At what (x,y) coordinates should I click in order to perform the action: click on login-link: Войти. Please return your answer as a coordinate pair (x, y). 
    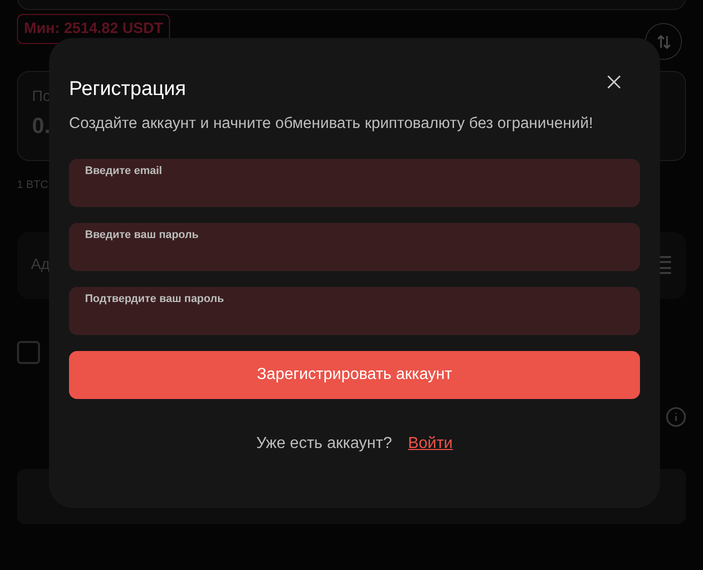
    Looking at the image, I should click on (430, 444).